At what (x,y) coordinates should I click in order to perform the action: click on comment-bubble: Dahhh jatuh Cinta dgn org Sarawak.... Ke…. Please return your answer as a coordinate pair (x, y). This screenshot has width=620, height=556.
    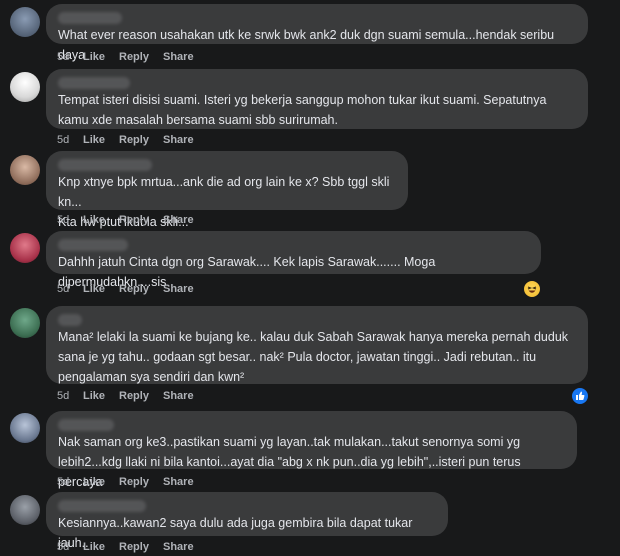
    Looking at the image, I should click on (293, 260).